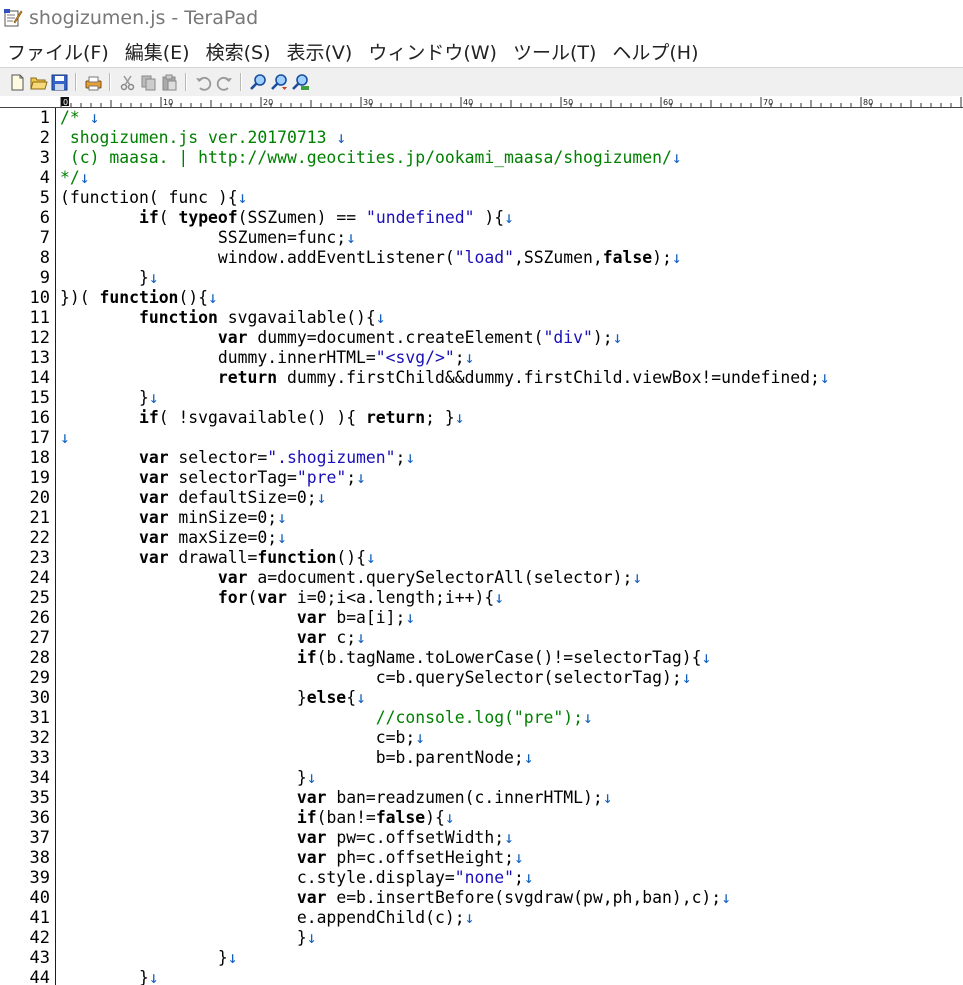 Image resolution: width=963 pixels, height=985 pixels. I want to click on find-next-icon, so click(279, 82).